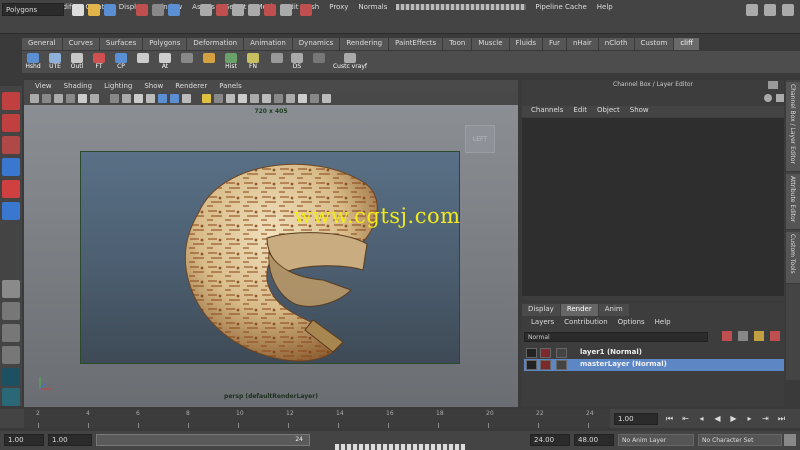 The image size is (800, 450). I want to click on shelf-tab-cliff: cliff, so click(687, 44).